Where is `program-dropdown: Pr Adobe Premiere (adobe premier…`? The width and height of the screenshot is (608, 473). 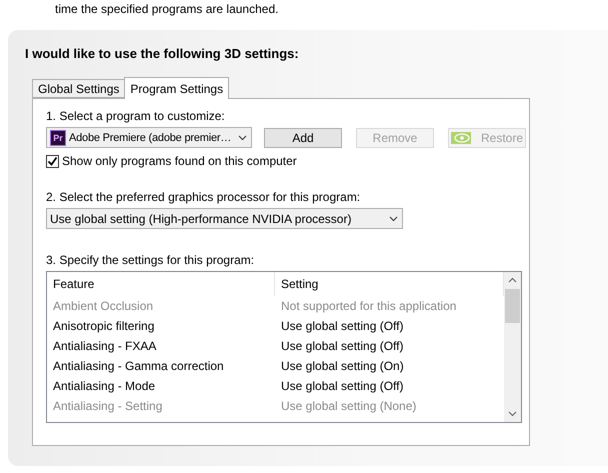 program-dropdown: Pr Adobe Premiere (adobe premier… is located at coordinates (149, 137).